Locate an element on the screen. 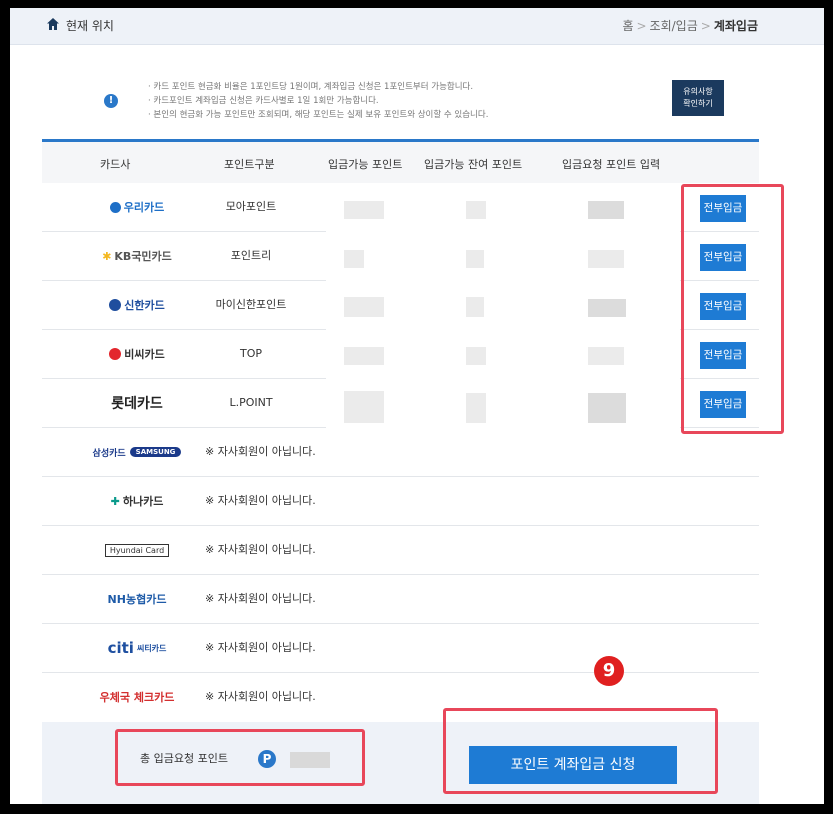  header-card-company: 카드사 is located at coordinates (115, 164).